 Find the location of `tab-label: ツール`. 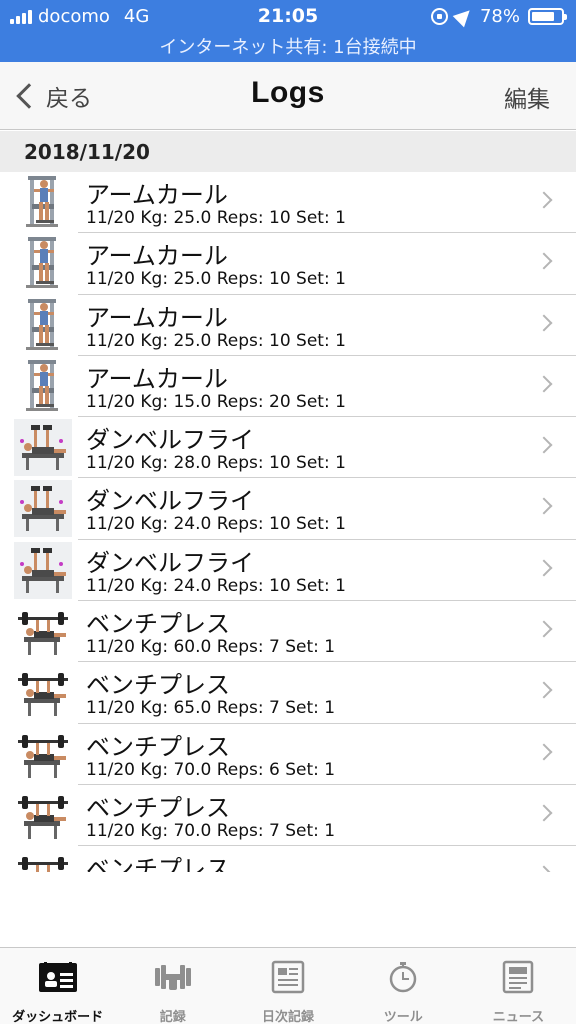

tab-label: ツール is located at coordinates (403, 1017).